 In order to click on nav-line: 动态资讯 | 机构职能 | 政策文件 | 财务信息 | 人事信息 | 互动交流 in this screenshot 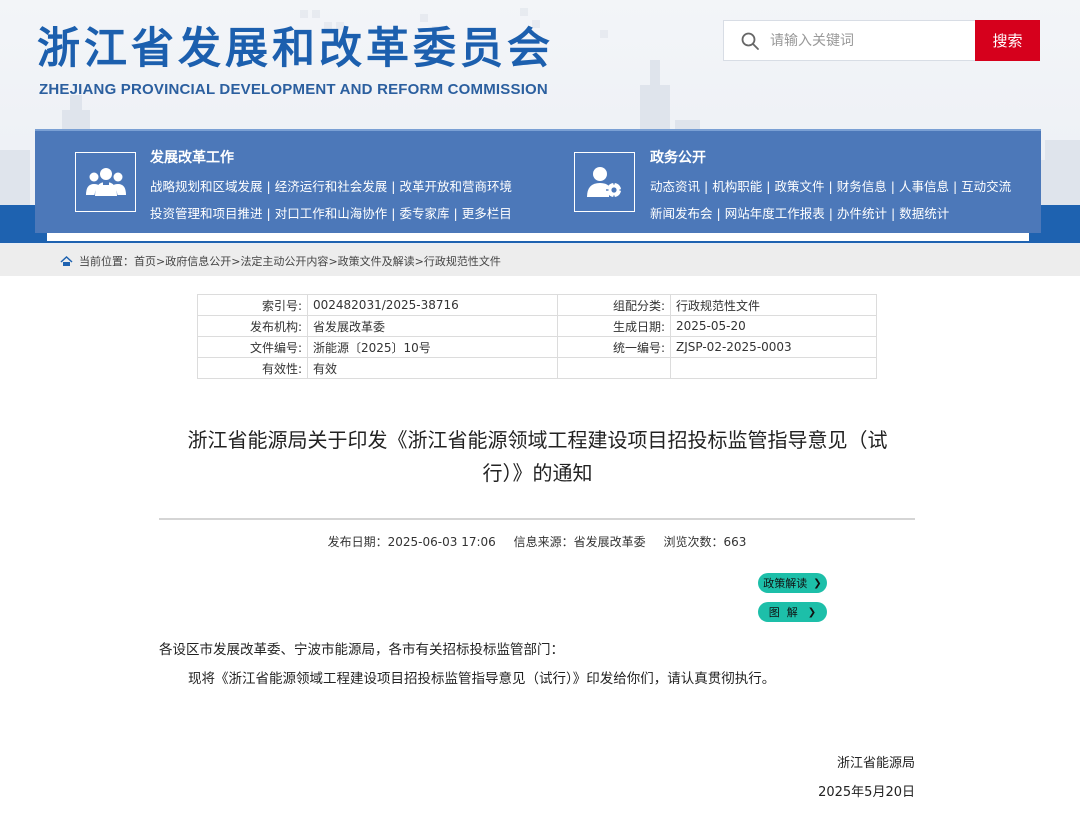, I will do `click(830, 185)`.